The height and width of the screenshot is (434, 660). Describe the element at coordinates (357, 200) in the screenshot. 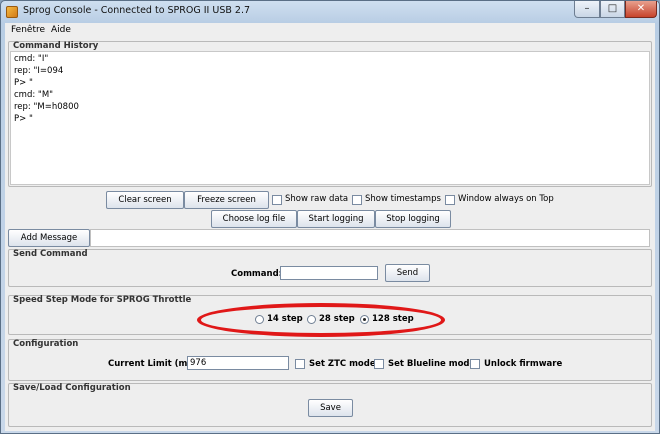

I see `show-timestamps-checkbox` at that location.